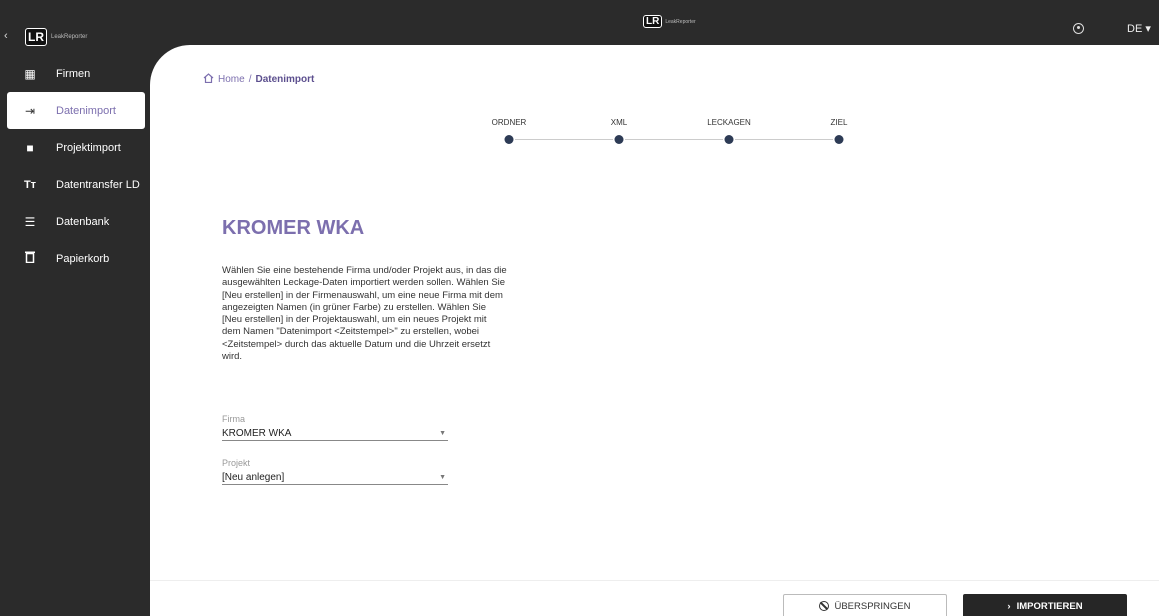 Image resolution: width=1159 pixels, height=616 pixels. What do you see at coordinates (509, 122) in the screenshot?
I see `step-label-ordner: ORDNER` at bounding box center [509, 122].